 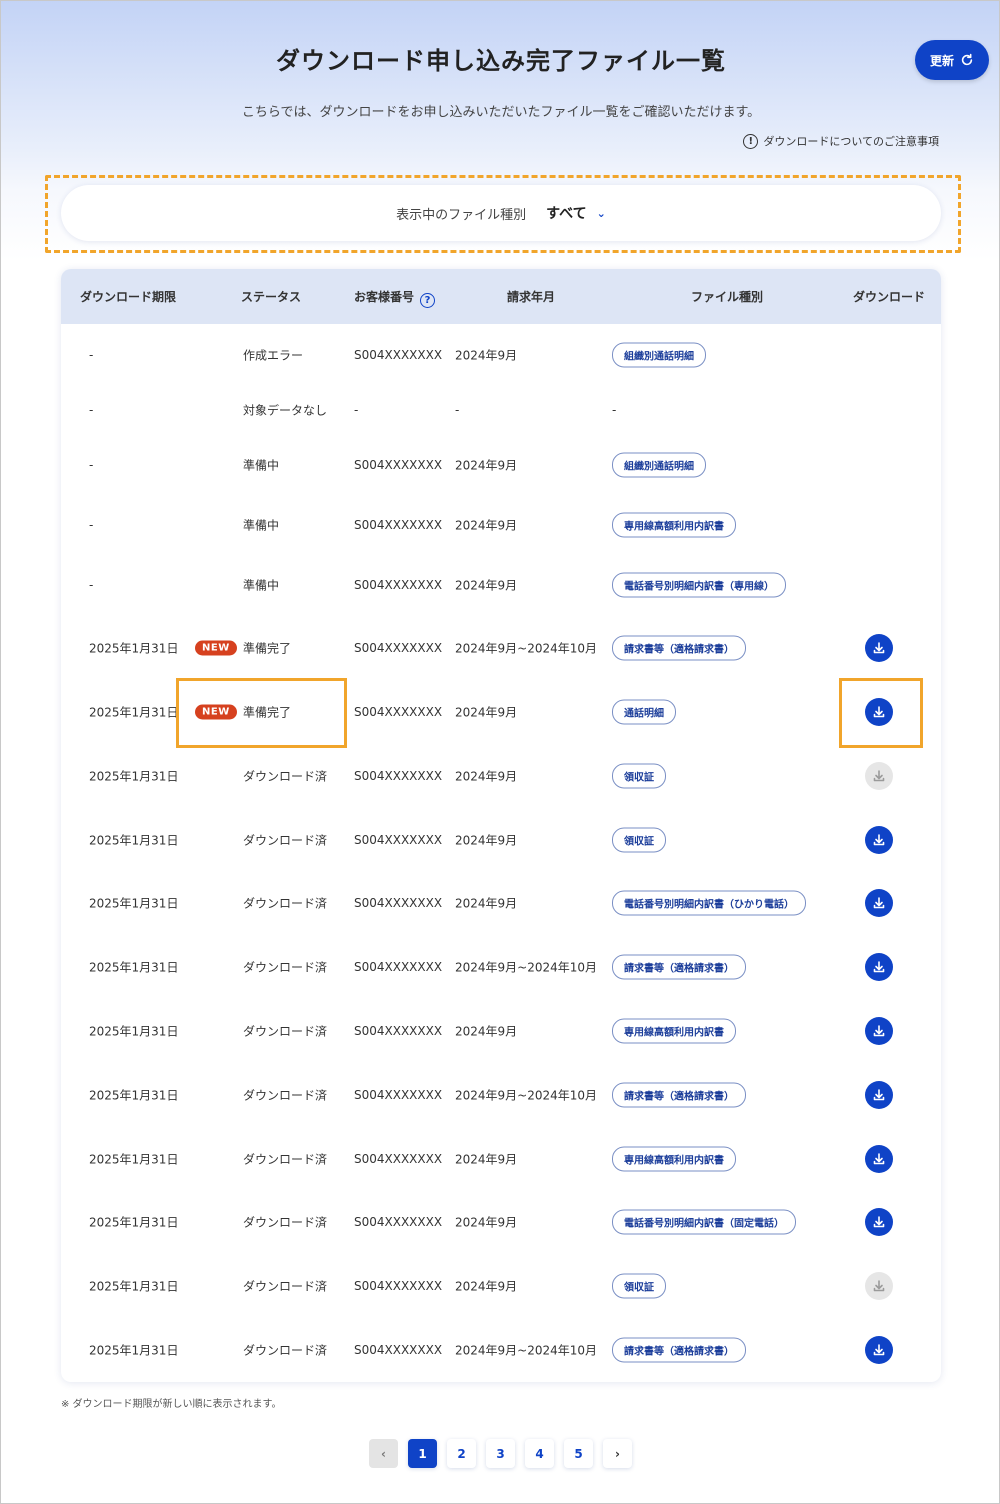 What do you see at coordinates (128, 297) in the screenshot?
I see `col-deadline: ダウンロード期限` at bounding box center [128, 297].